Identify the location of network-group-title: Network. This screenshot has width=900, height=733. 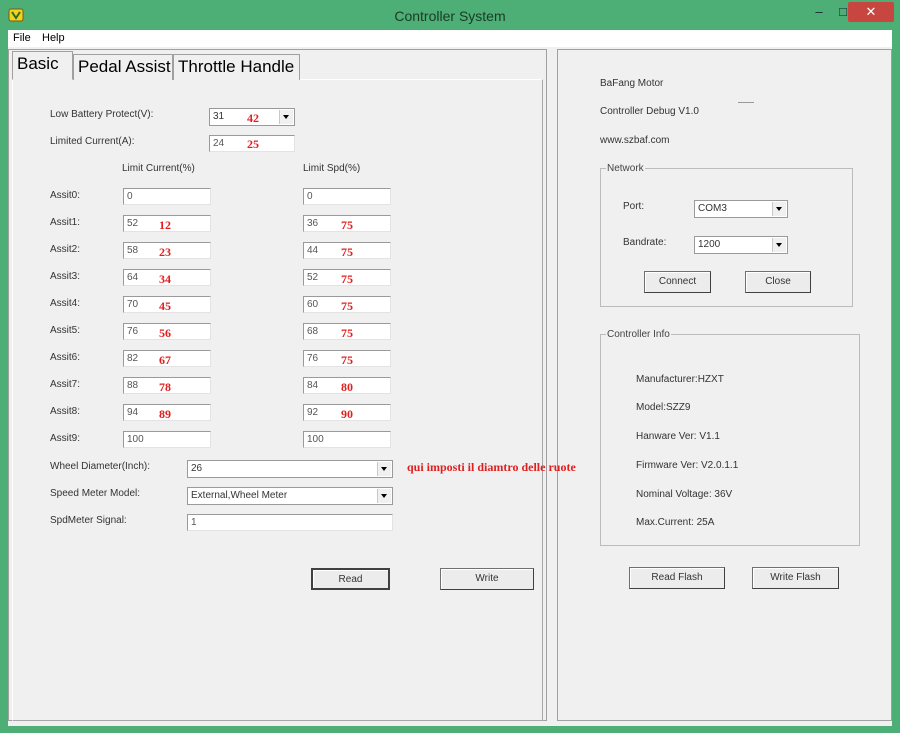
(625, 168).